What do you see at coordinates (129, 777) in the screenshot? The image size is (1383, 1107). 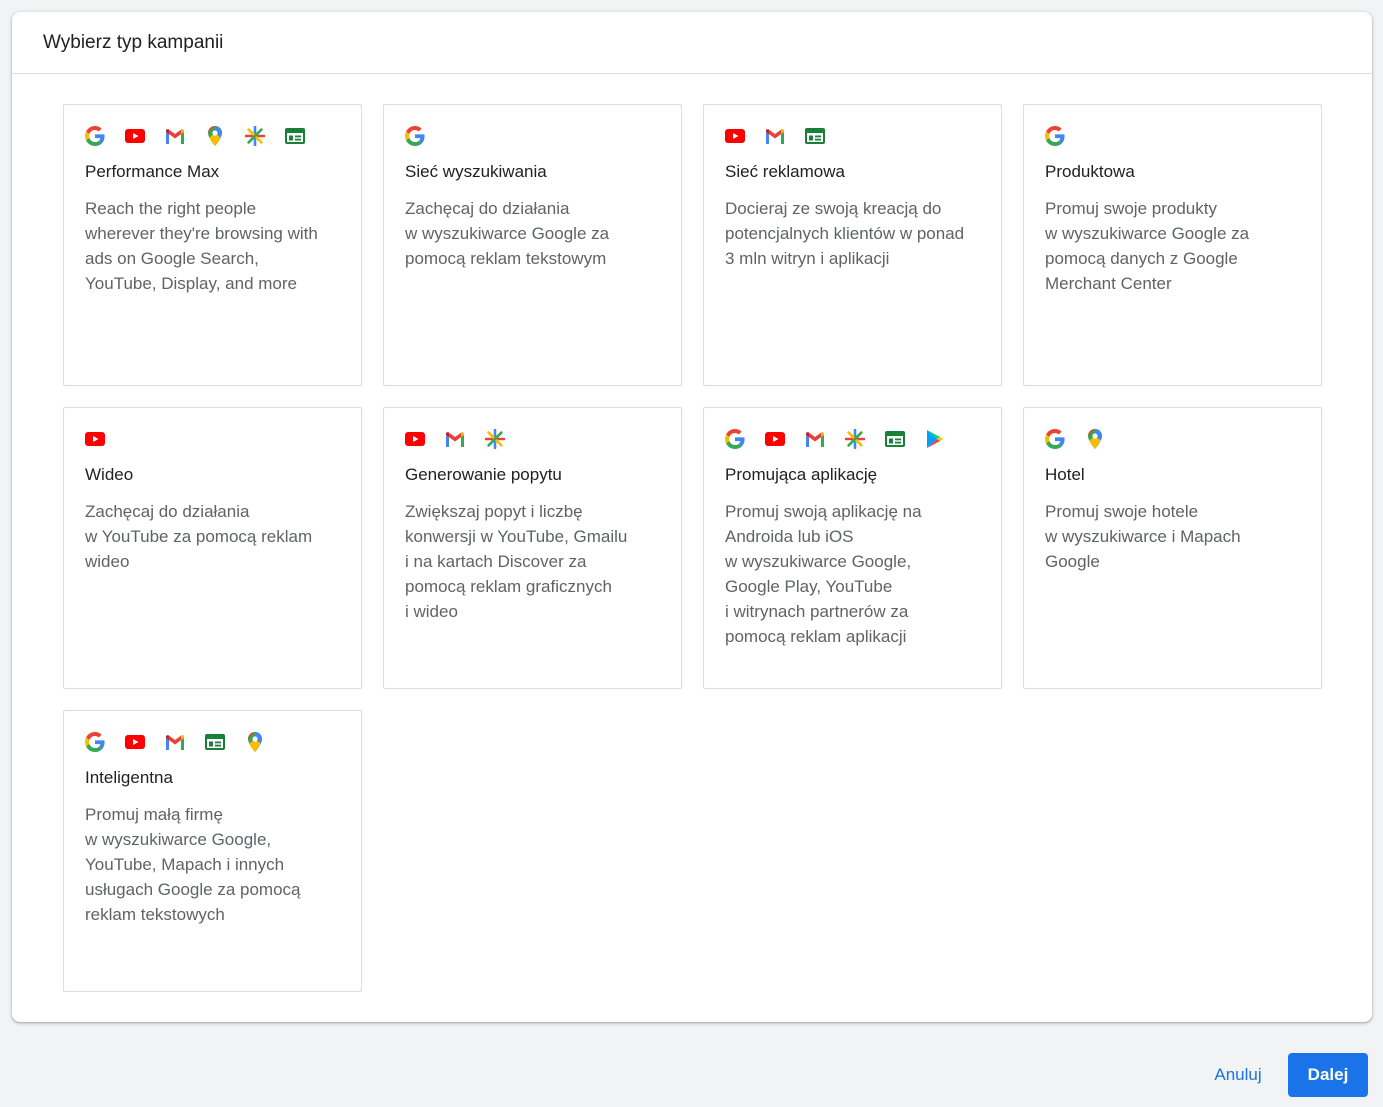 I see `card-title: Inteligentna` at bounding box center [129, 777].